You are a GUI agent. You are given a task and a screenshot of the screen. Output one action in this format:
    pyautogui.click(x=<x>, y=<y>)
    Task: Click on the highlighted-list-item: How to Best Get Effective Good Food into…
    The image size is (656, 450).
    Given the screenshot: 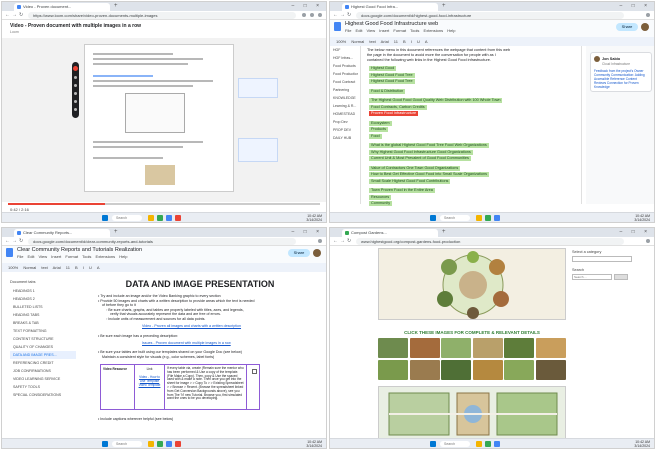 What is the action you would take?
    pyautogui.click(x=429, y=174)
    